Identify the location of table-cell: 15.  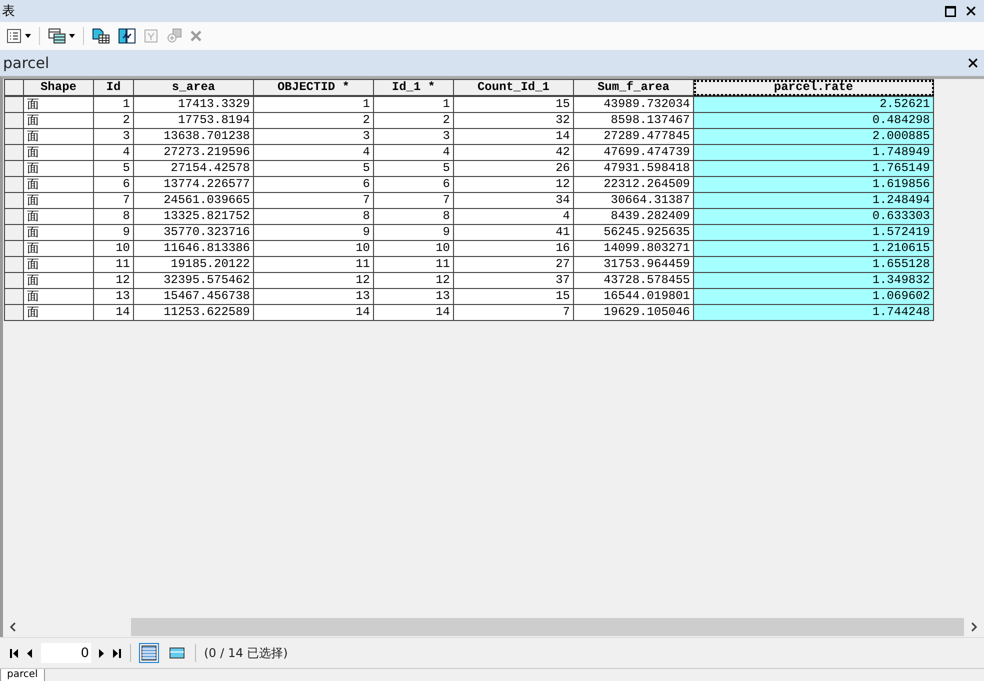
(514, 296).